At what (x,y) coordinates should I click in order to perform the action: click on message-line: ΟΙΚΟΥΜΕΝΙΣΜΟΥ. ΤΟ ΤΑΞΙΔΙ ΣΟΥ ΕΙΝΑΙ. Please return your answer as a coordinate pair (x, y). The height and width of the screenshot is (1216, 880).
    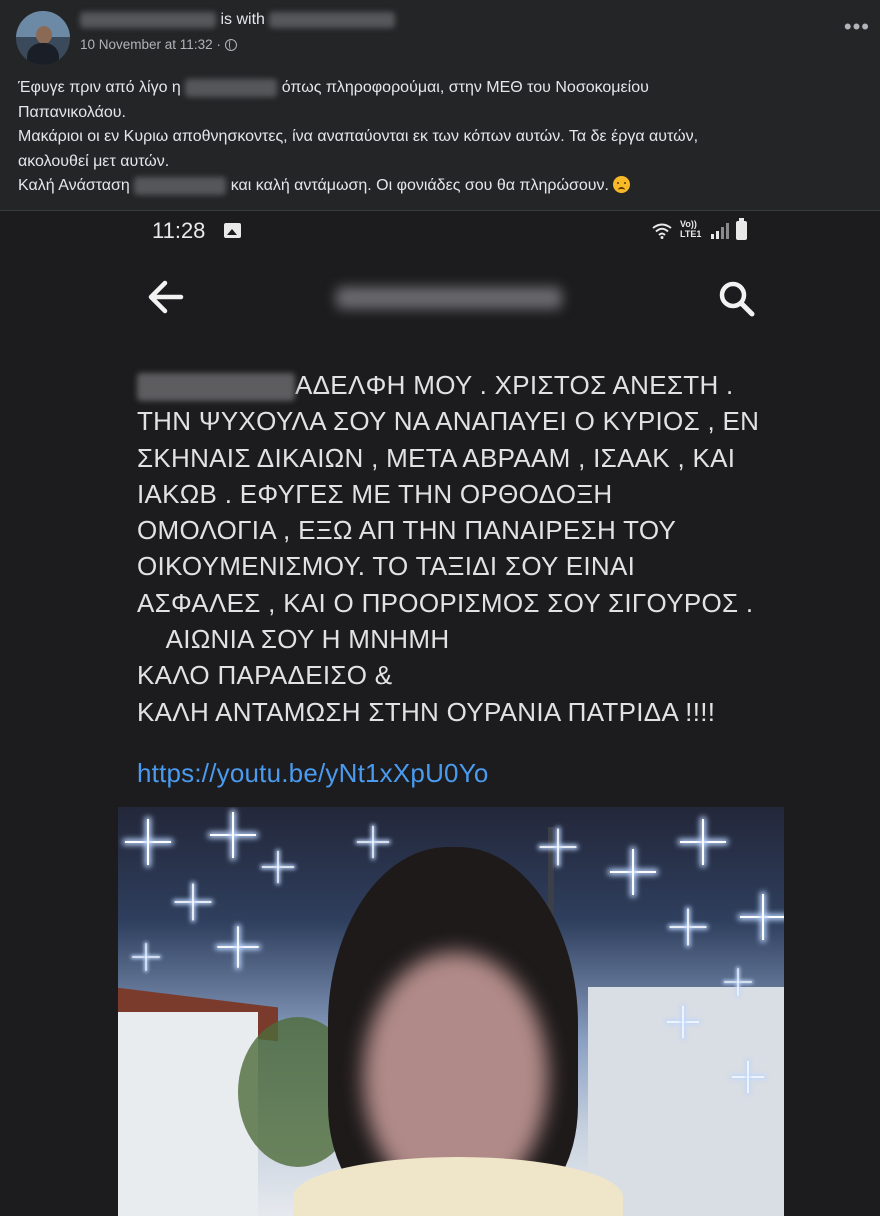
    Looking at the image, I should click on (386, 566).